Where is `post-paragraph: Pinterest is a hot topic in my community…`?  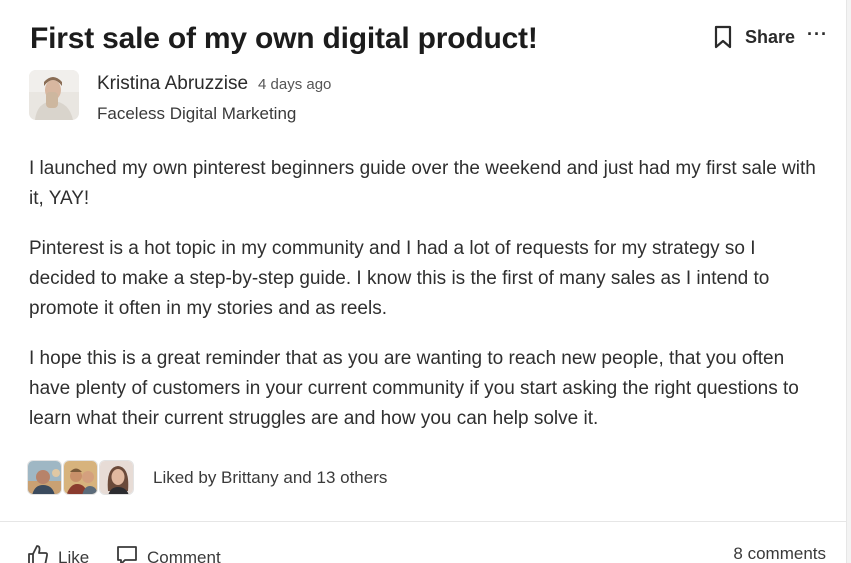 post-paragraph: Pinterest is a hot topic in my community… is located at coordinates (399, 278).